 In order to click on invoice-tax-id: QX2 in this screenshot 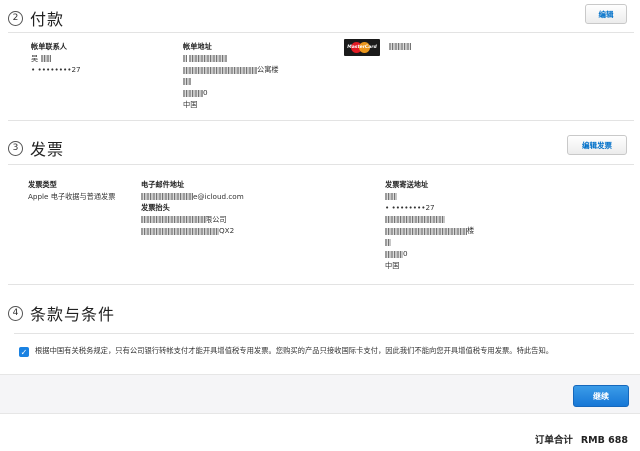, I will do `click(192, 231)`.